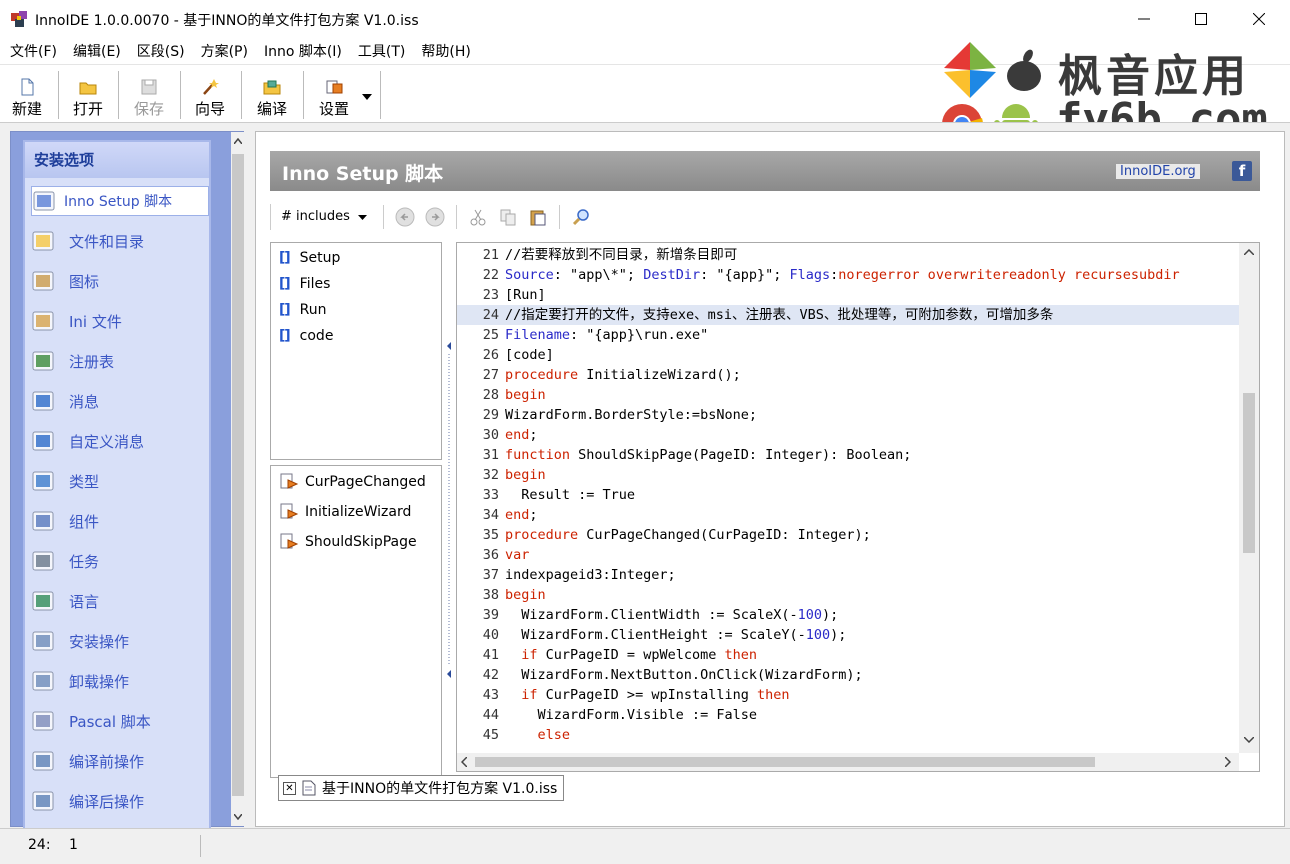 This screenshot has height=864, width=1290. What do you see at coordinates (581, 217) in the screenshot?
I see `search-icon` at bounding box center [581, 217].